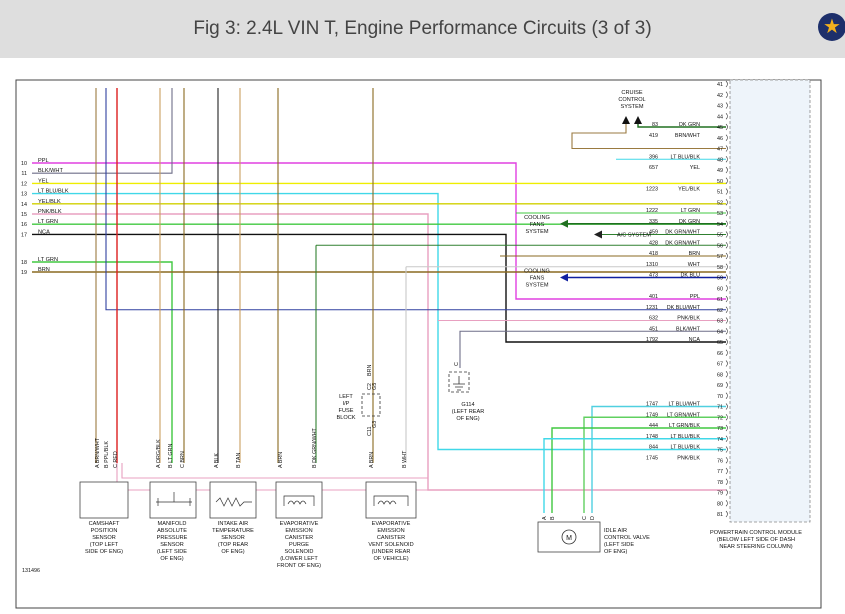  What do you see at coordinates (467, 405) in the screenshot?
I see `ground-label: G114` at bounding box center [467, 405].